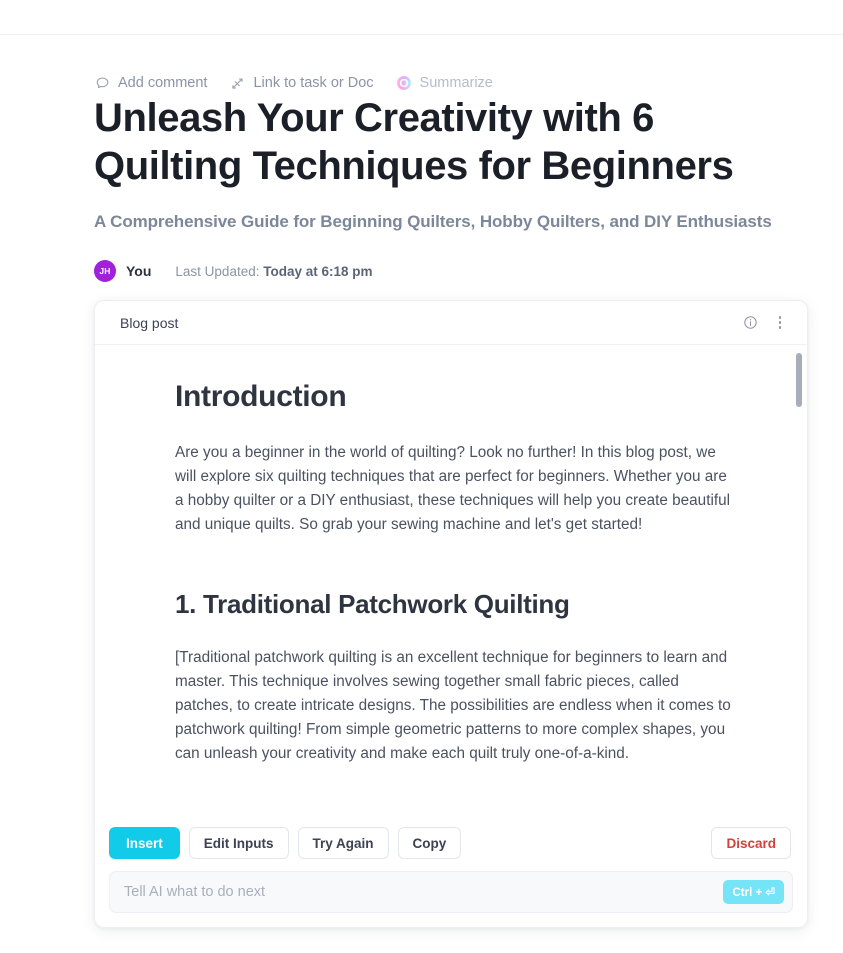 This screenshot has height=953, width=843. I want to click on app-topbar, so click(421, 17).